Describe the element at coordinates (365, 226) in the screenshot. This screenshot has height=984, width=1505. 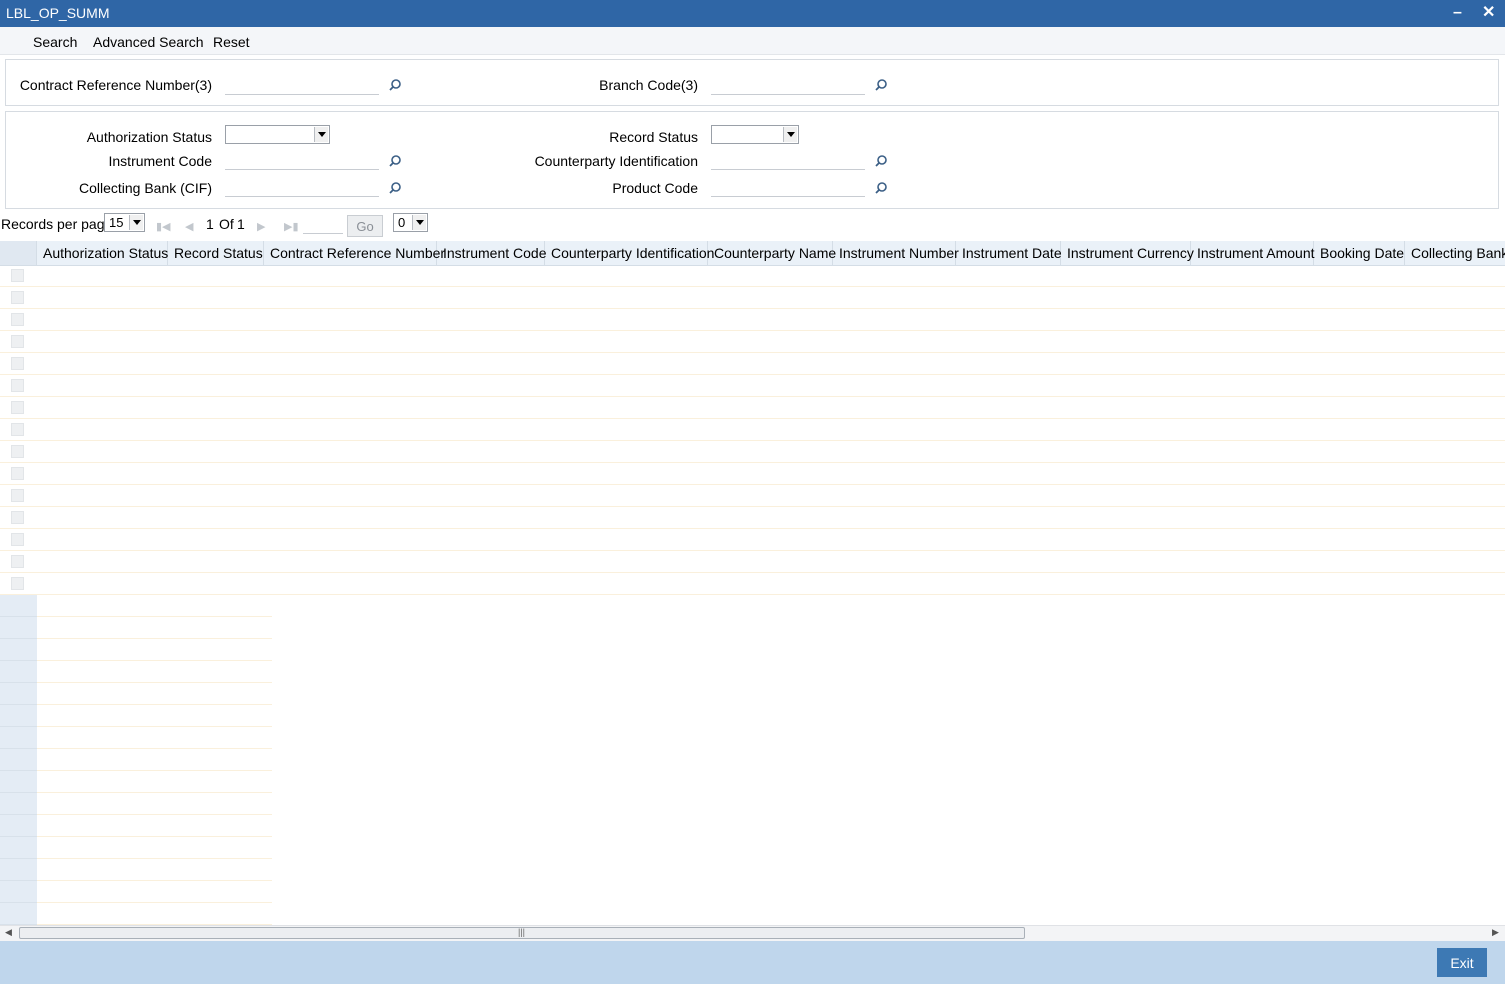
I see `go-button: Go` at that location.